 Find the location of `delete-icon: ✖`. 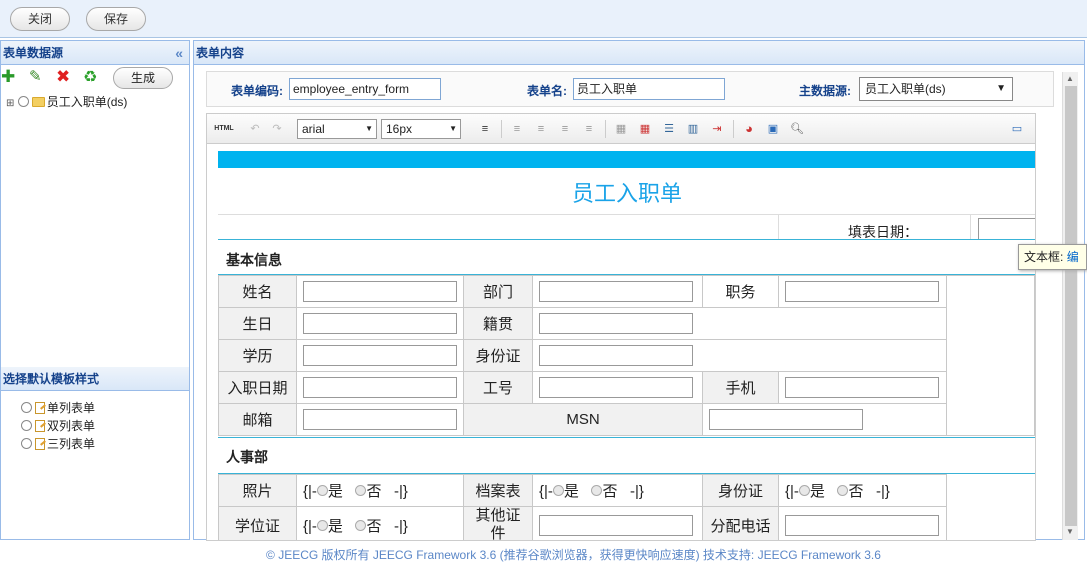

delete-icon: ✖ is located at coordinates (63, 77).